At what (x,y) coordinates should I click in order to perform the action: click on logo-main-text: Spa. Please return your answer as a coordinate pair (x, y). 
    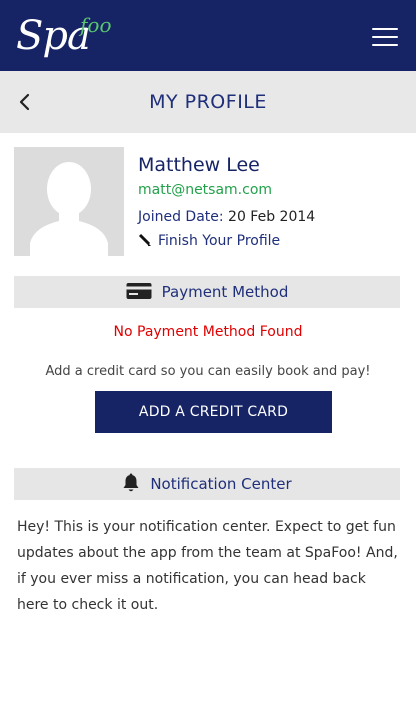
    Looking at the image, I should click on (53, 36).